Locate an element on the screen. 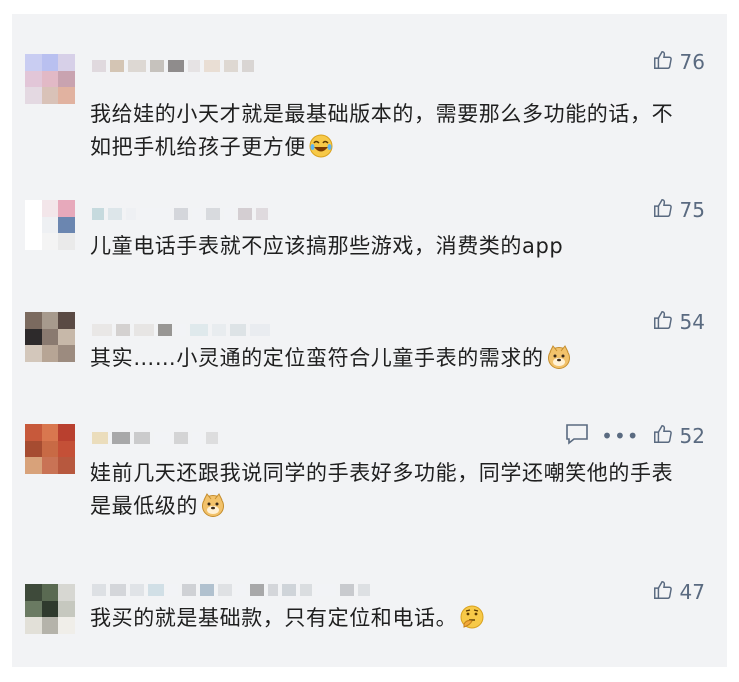 This screenshot has height=682, width=739. like-count: 47 is located at coordinates (692, 592).